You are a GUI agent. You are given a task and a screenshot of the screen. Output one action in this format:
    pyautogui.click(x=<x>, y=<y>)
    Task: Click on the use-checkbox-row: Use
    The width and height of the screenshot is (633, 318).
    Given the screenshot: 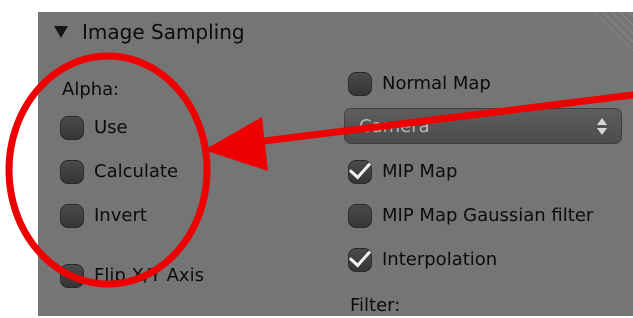 What is the action you would take?
    pyautogui.click(x=94, y=128)
    